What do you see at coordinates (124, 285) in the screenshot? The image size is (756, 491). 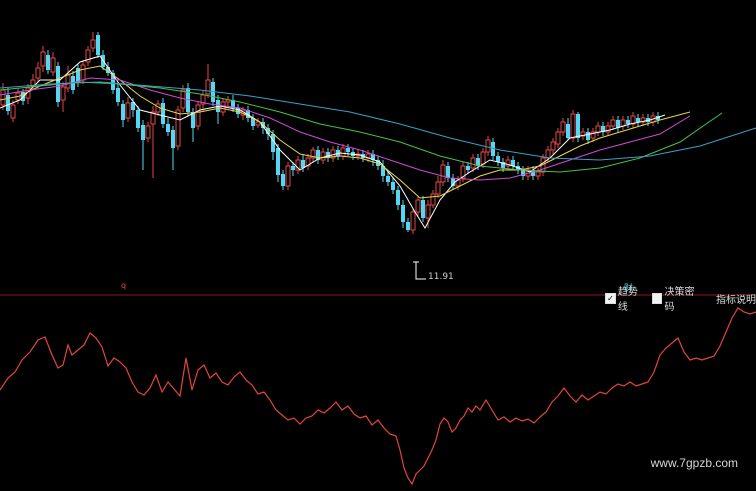 I see `marker-q: q` at bounding box center [124, 285].